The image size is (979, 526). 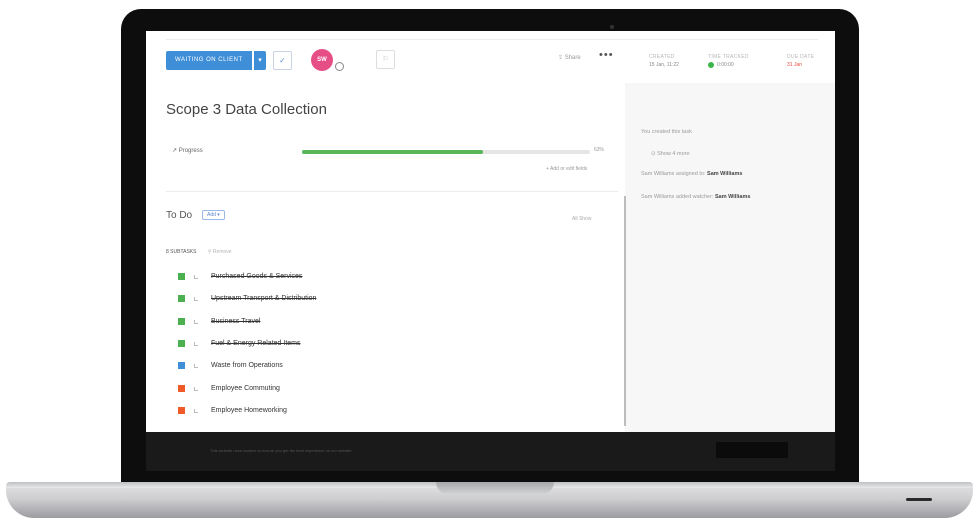 What do you see at coordinates (260, 60) in the screenshot?
I see `status-caret-icon: ▾` at bounding box center [260, 60].